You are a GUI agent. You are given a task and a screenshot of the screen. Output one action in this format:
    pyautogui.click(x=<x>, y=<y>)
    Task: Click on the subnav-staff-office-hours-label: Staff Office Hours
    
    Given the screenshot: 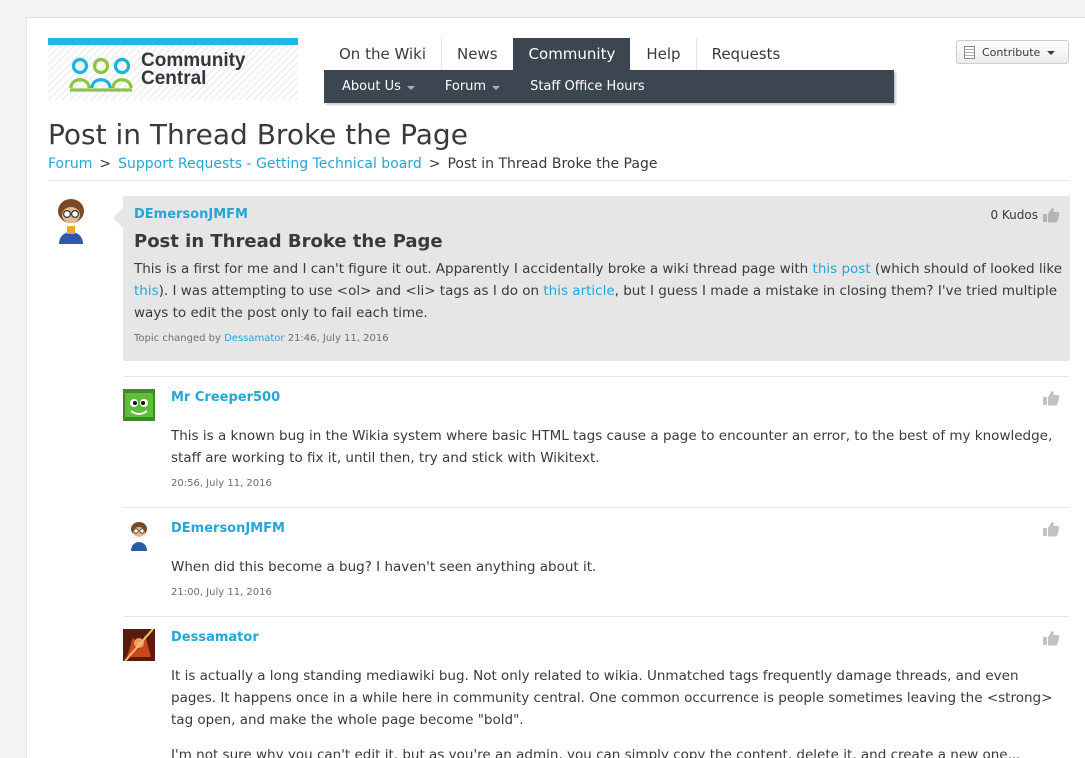 What is the action you would take?
    pyautogui.click(x=587, y=86)
    